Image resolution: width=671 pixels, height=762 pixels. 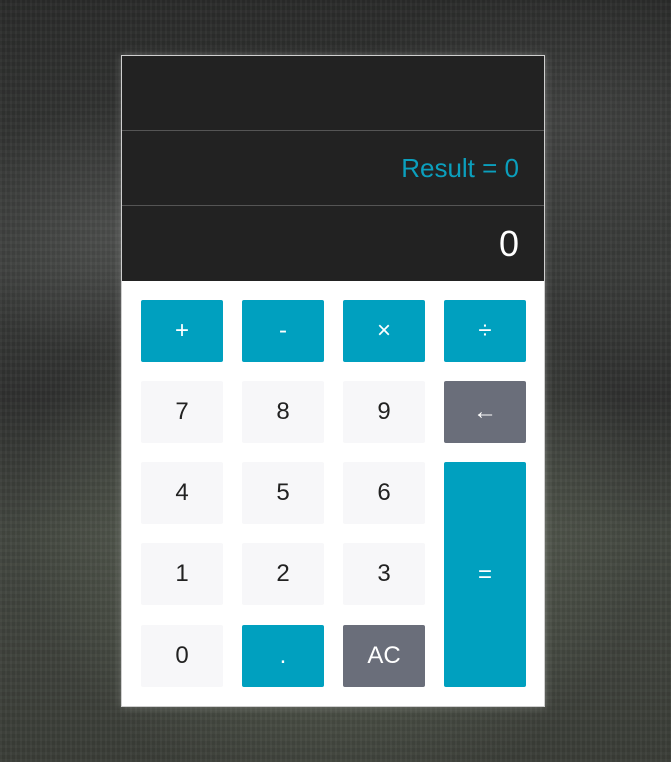 I want to click on digit-6-button: 6, so click(x=384, y=493).